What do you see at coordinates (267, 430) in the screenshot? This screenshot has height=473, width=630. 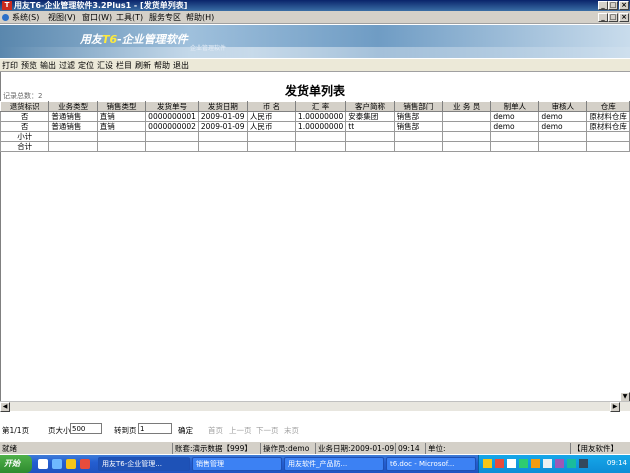 I see `next-page-button: 下一页` at bounding box center [267, 430].